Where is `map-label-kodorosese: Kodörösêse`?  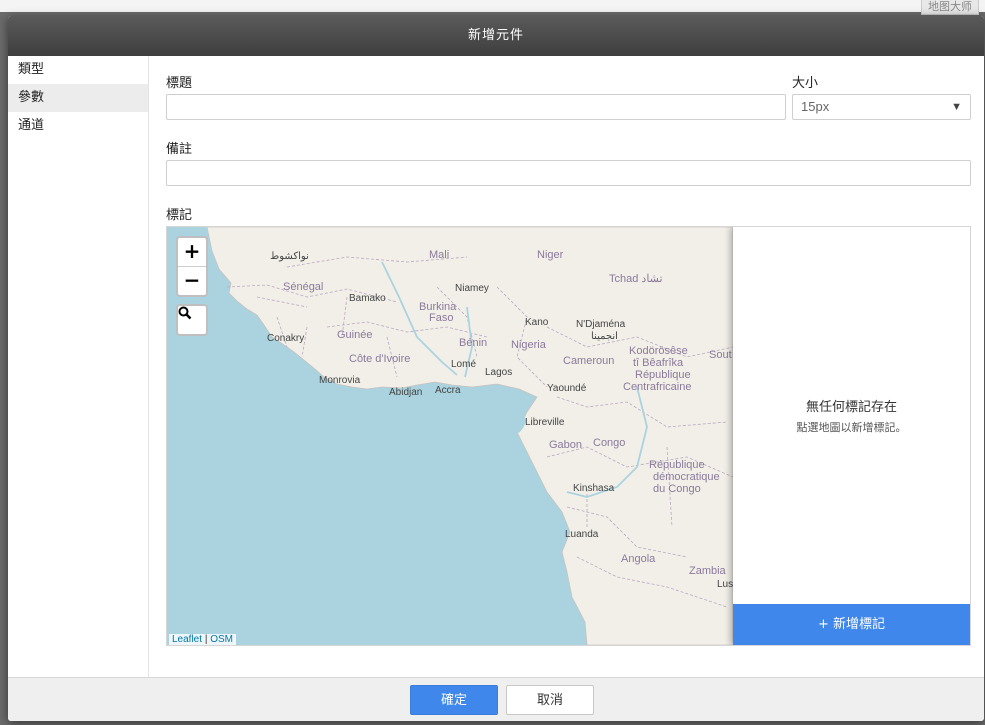 map-label-kodorosese: Kodörösêse is located at coordinates (658, 351).